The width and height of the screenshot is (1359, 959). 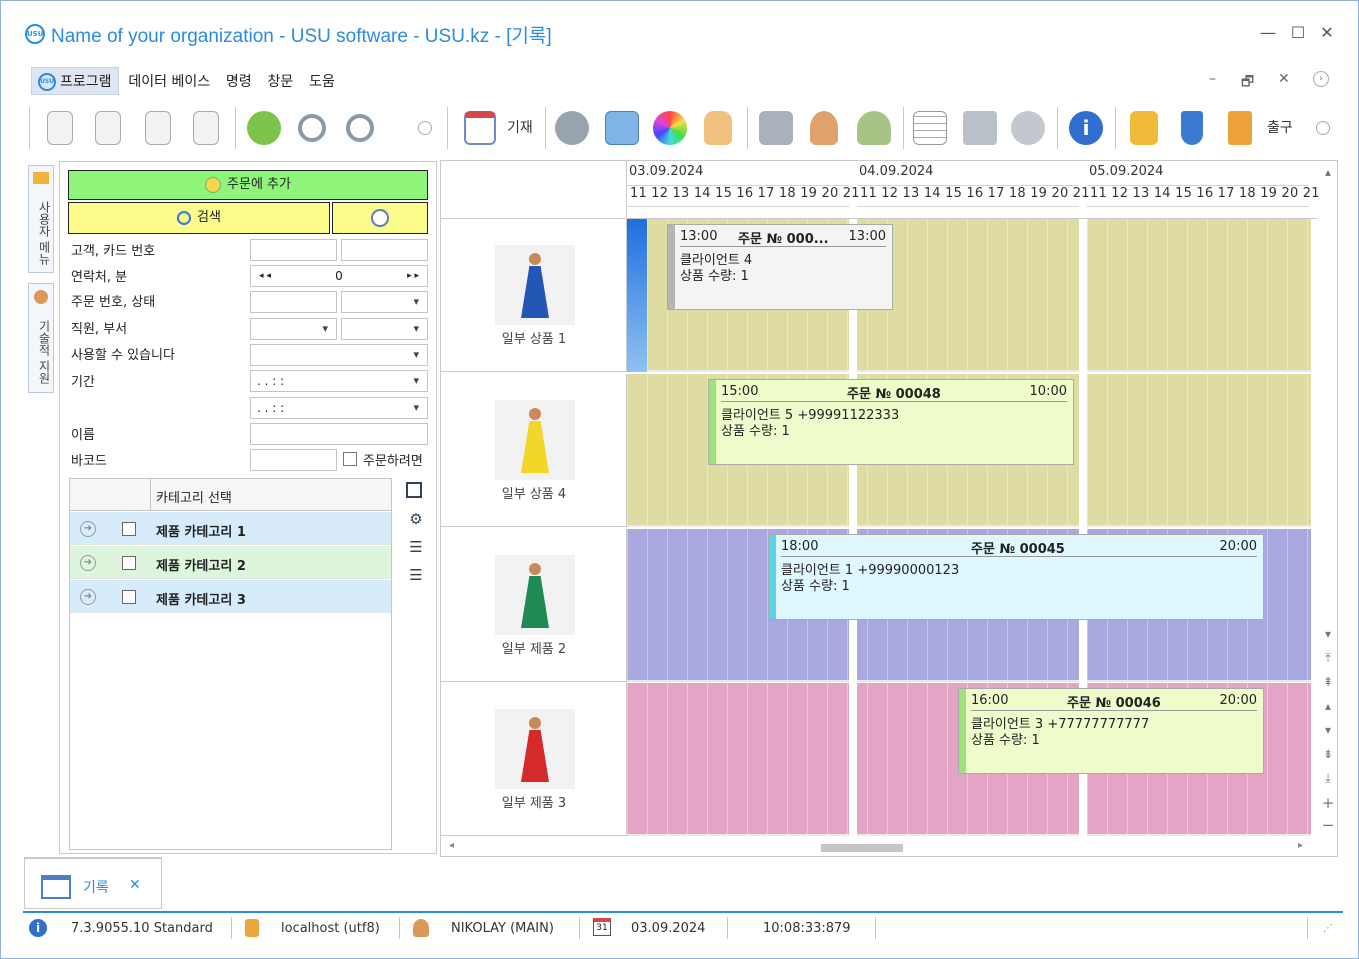 What do you see at coordinates (1328, 658) in the screenshot?
I see `first-record-icon: ⤒` at bounding box center [1328, 658].